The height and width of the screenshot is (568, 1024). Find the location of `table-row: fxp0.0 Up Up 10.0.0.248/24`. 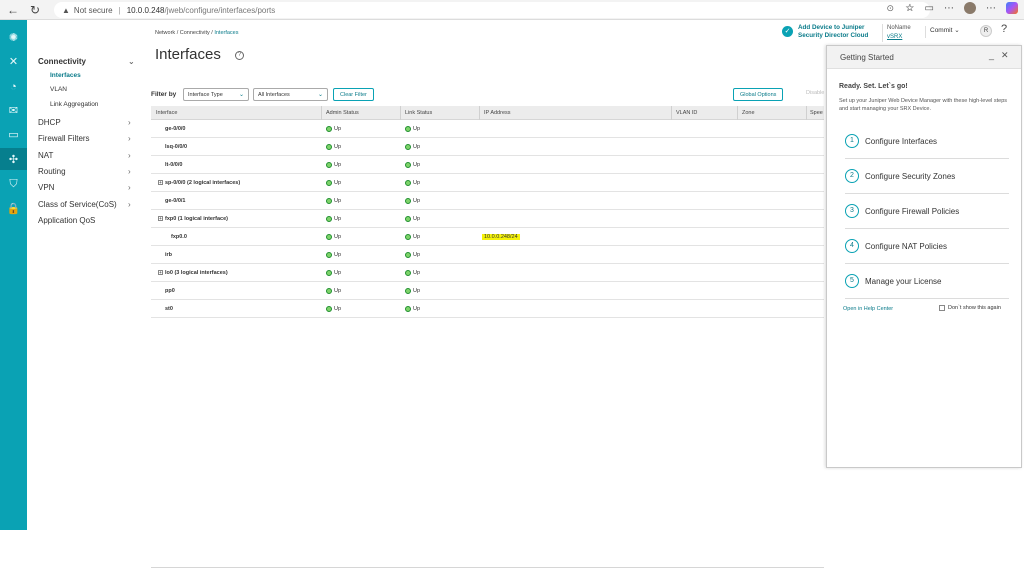

table-row: fxp0.0 Up Up 10.0.0.248/24 is located at coordinates (487, 237).